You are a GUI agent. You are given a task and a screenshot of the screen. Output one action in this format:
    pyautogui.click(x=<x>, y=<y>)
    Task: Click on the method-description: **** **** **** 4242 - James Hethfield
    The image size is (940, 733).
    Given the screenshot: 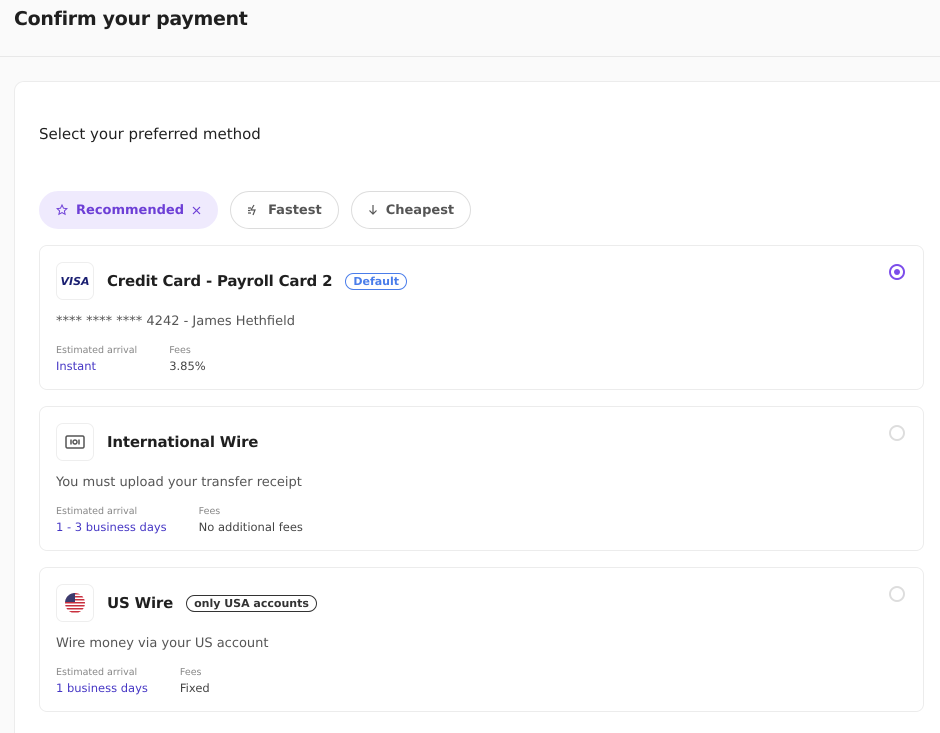 What is the action you would take?
    pyautogui.click(x=176, y=321)
    